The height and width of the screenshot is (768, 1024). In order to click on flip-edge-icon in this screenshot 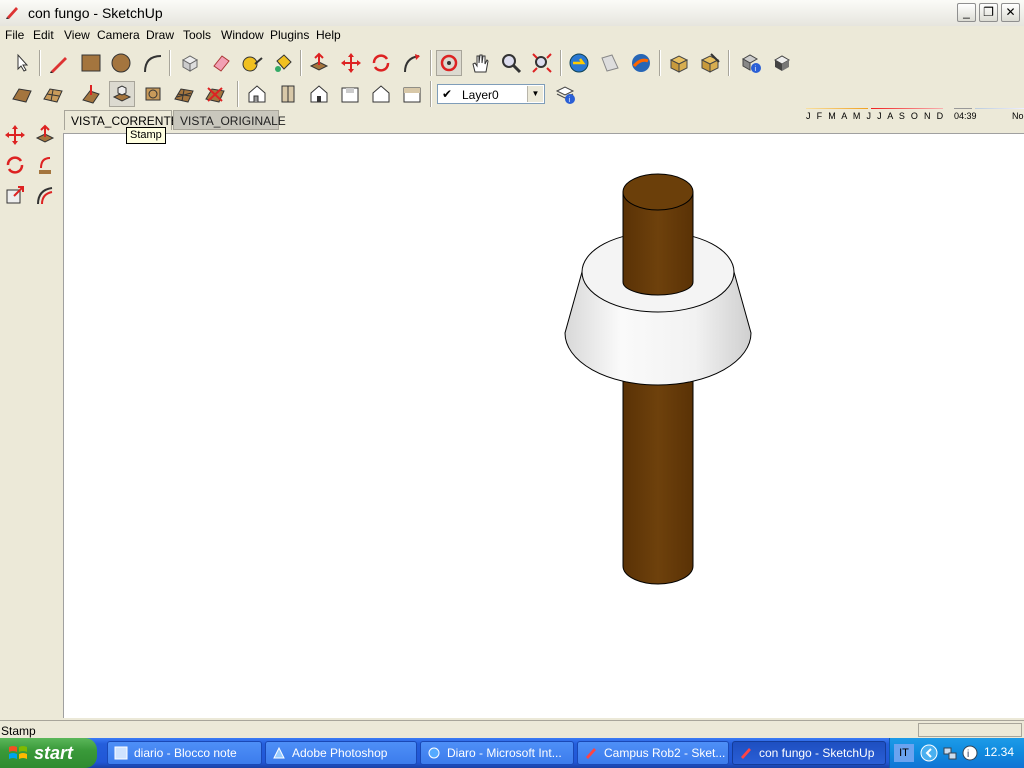, I will do `click(215, 95)`.